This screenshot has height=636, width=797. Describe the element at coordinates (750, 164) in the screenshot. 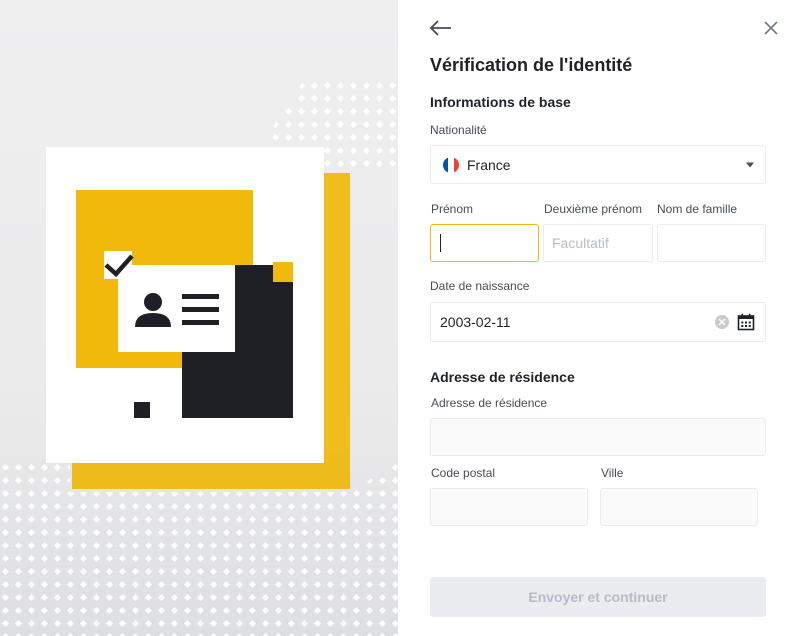

I see `chevron-down-icon` at that location.